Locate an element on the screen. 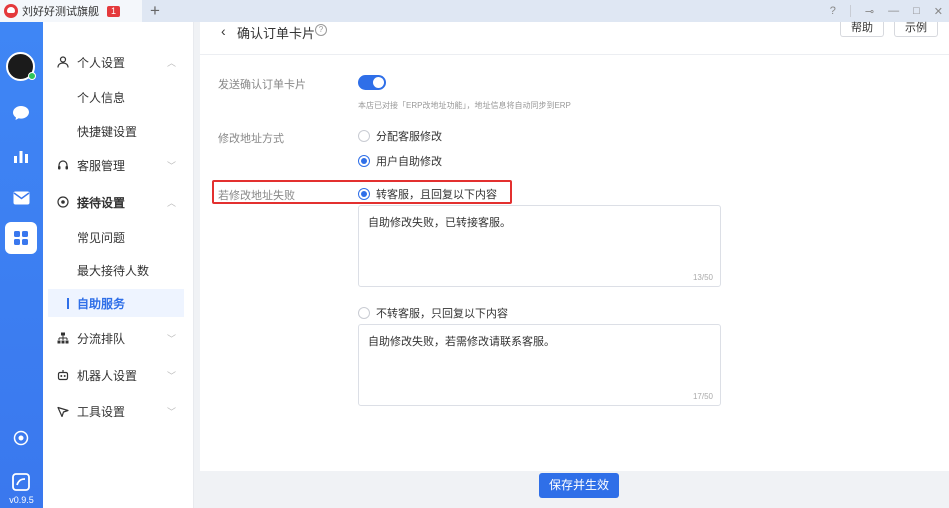  menu-label: 分流排队 is located at coordinates (101, 338).